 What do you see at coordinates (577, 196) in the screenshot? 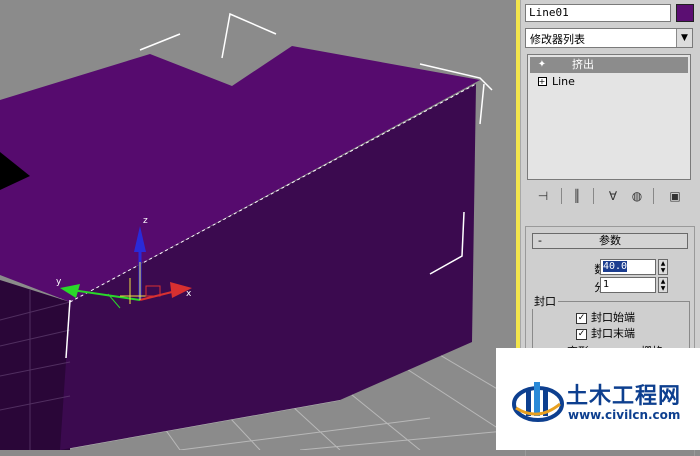
I see `show-end-result-icon: ║` at bounding box center [577, 196].